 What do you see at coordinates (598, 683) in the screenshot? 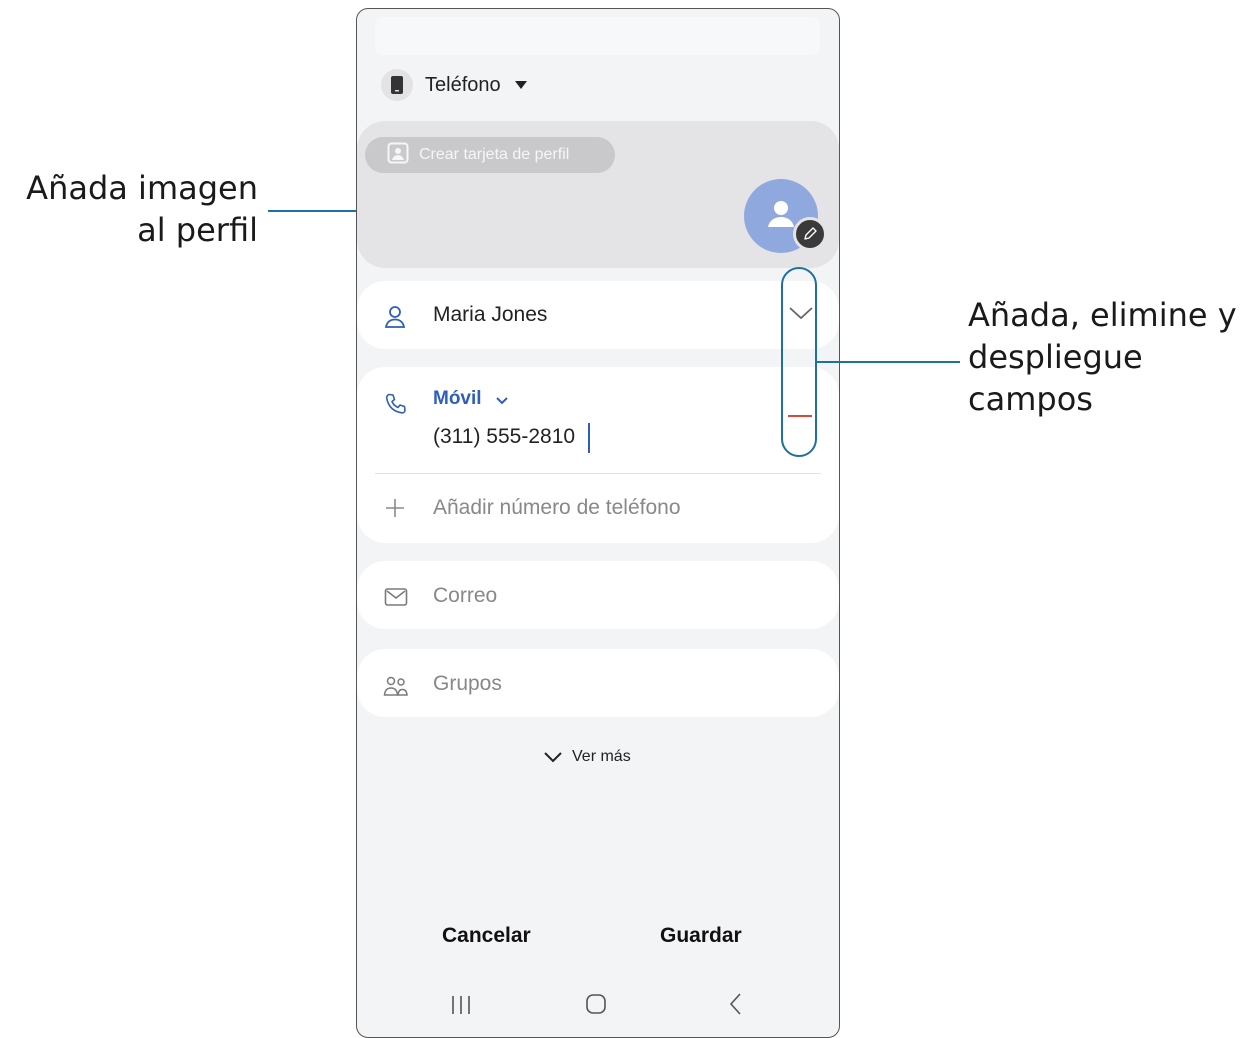
I see `groups-card: Grupos` at bounding box center [598, 683].